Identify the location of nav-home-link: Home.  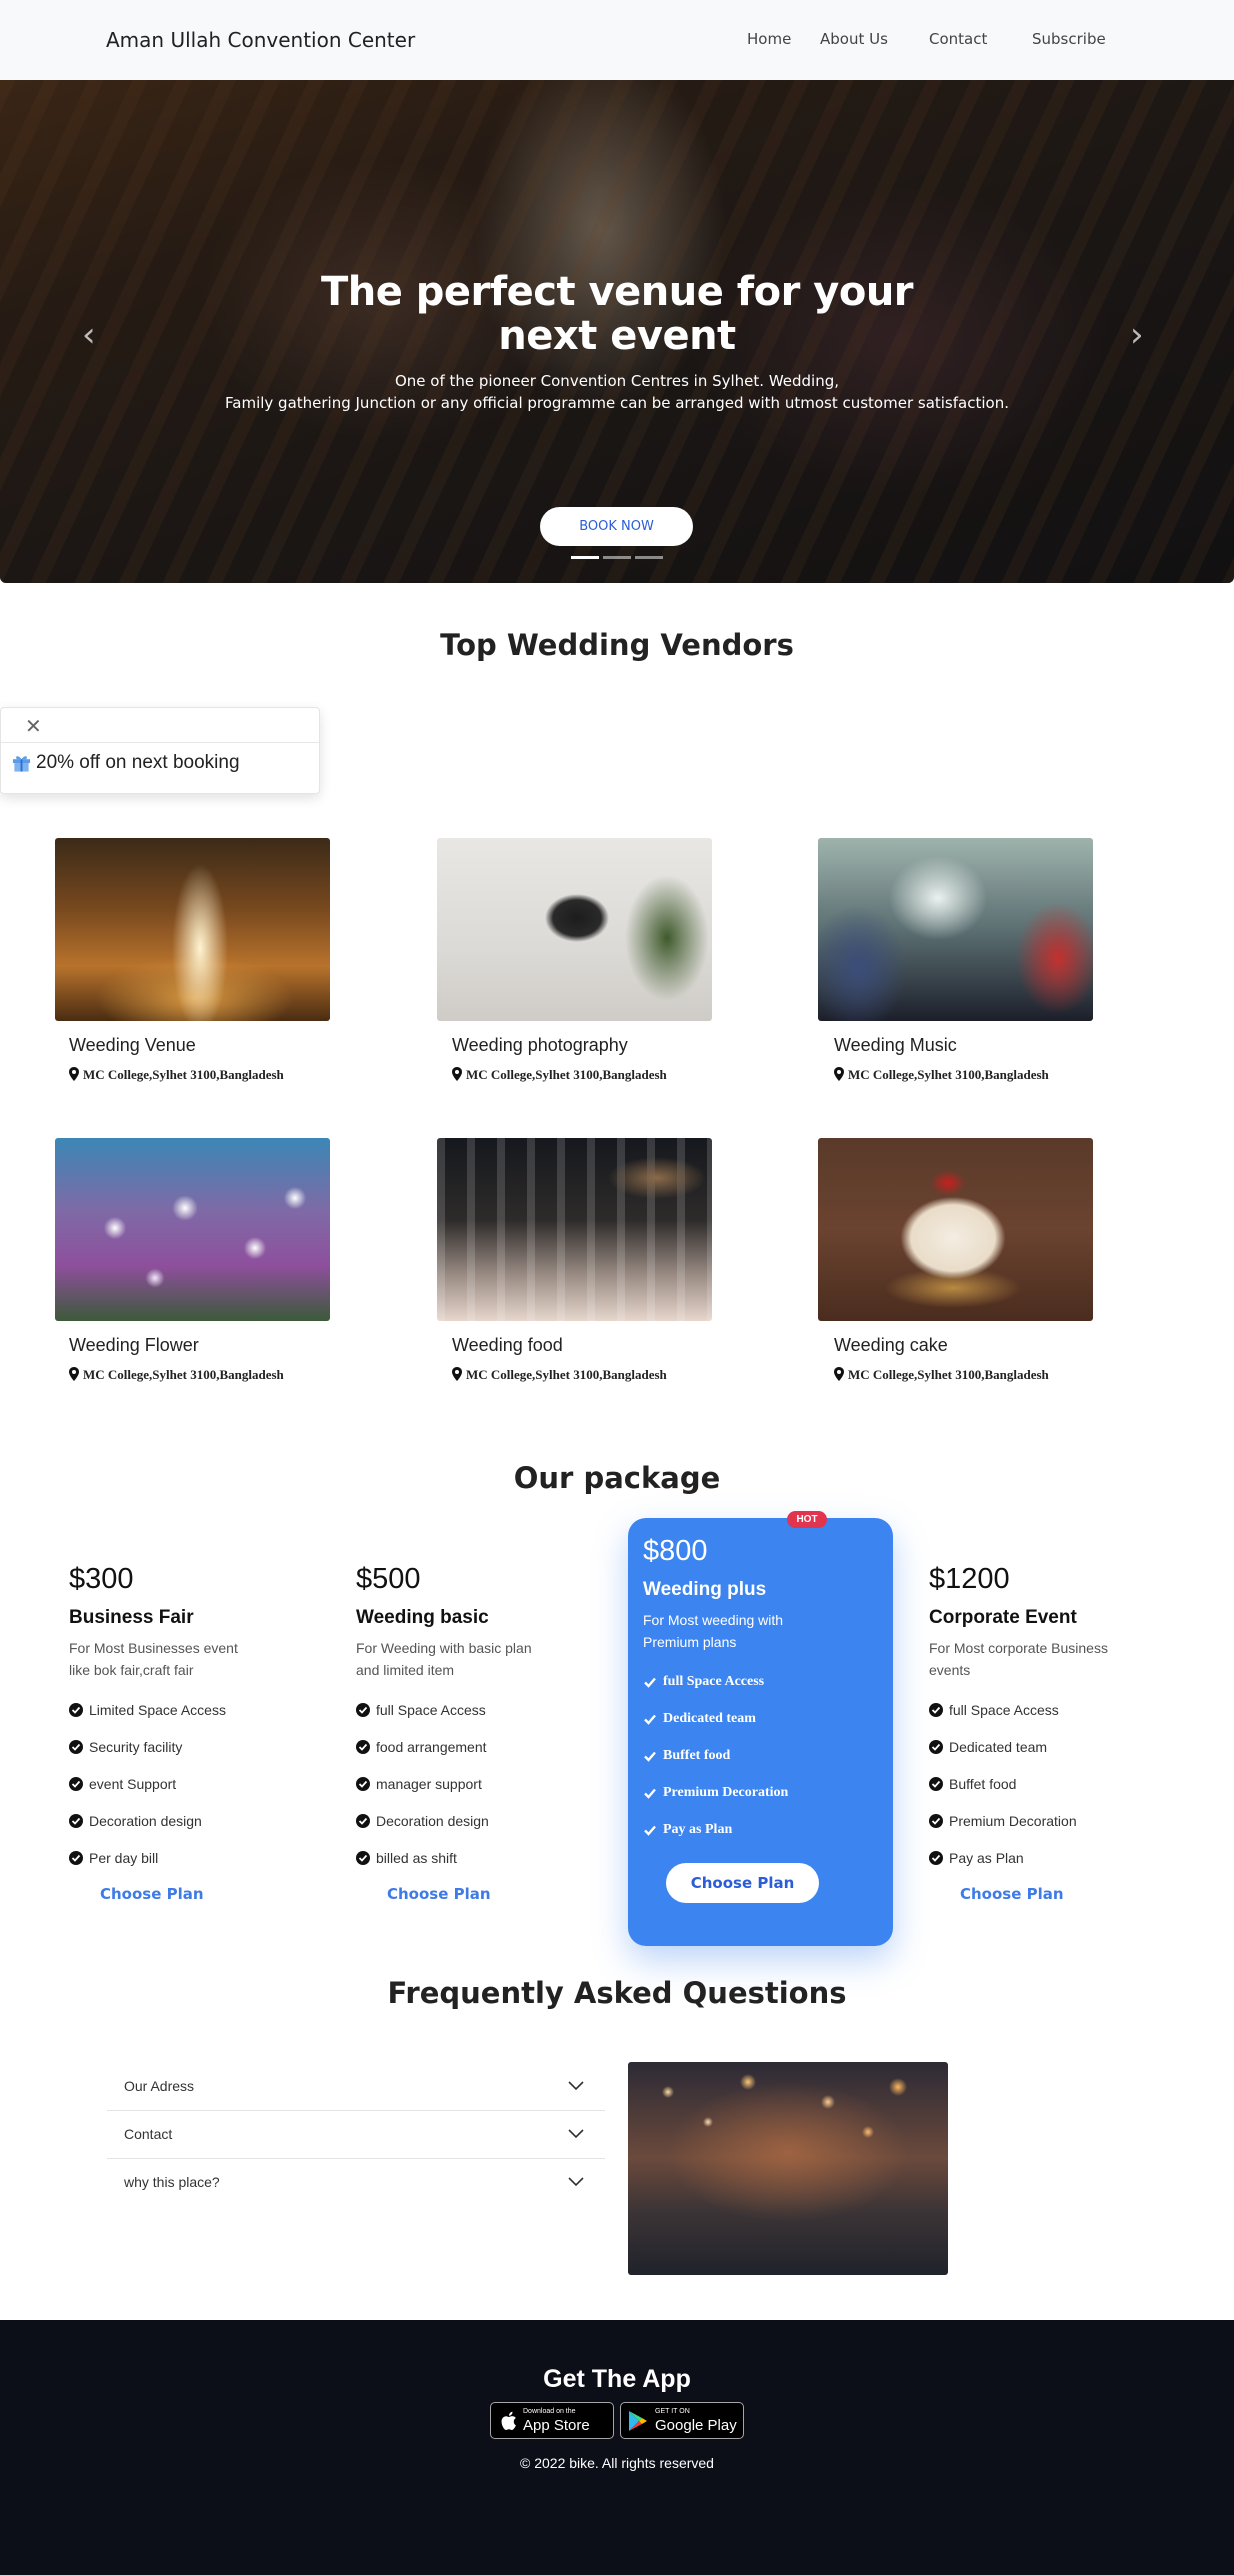
(769, 39).